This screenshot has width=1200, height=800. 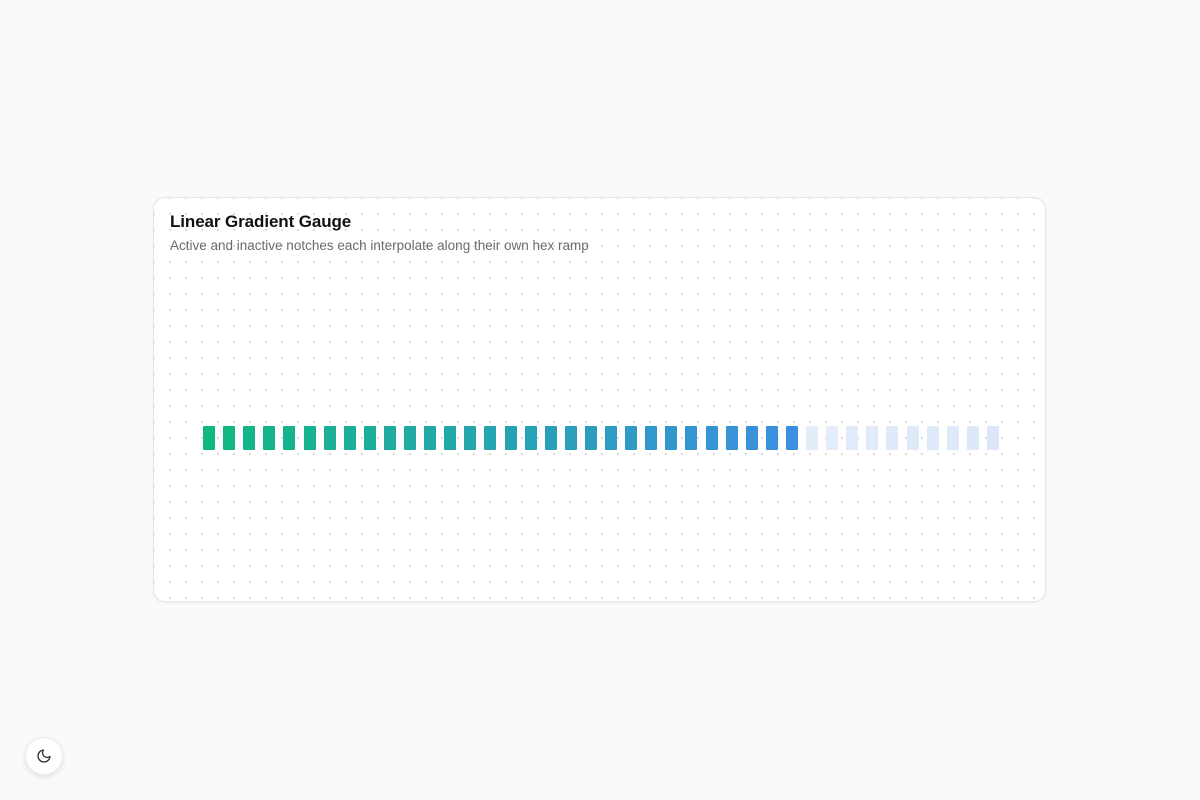 I want to click on card-title: Linear Gradient Gauge, so click(x=261, y=221).